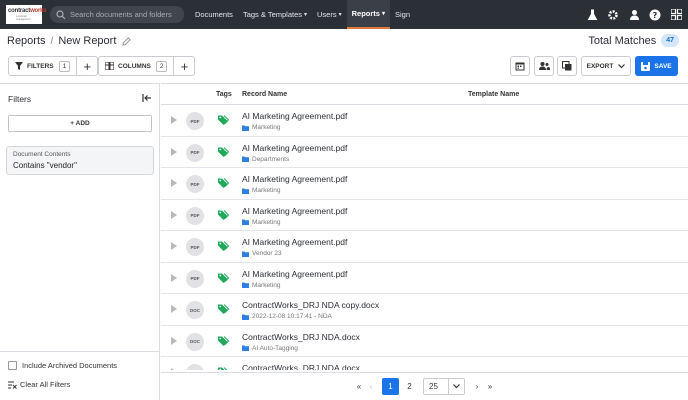 The height and width of the screenshot is (400, 688). I want to click on chevron-down-icon, so click(622, 65).